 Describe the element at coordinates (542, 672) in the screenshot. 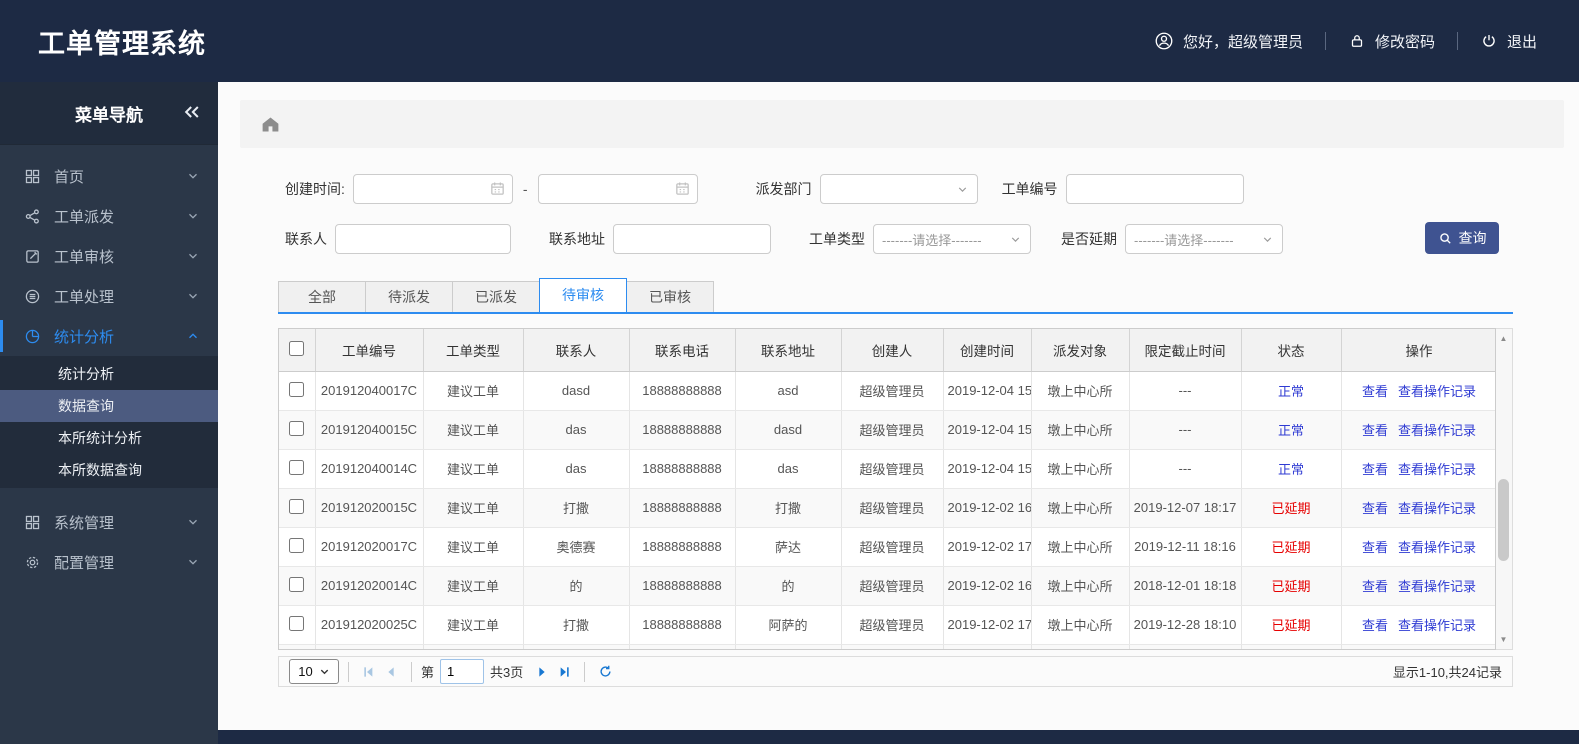

I see `next-page-button` at that location.